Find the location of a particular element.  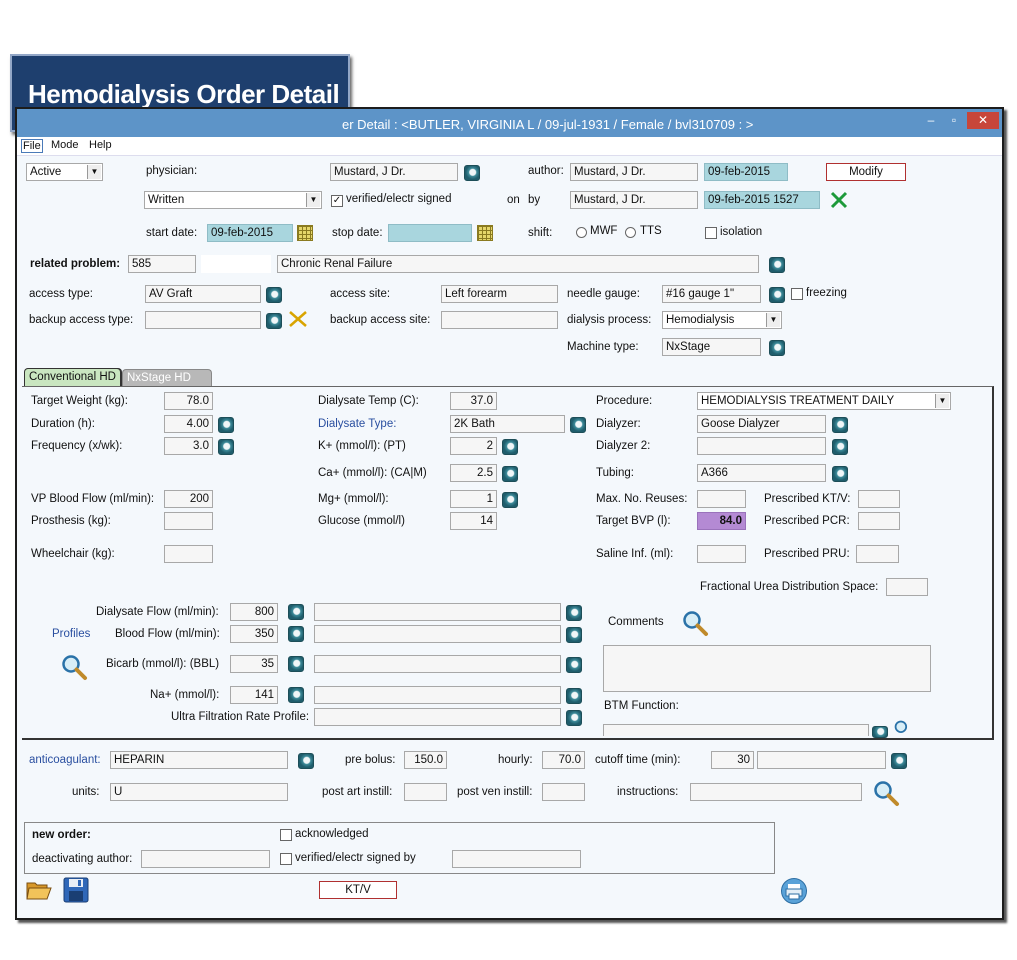

bicarb-profile-field is located at coordinates (437, 664).